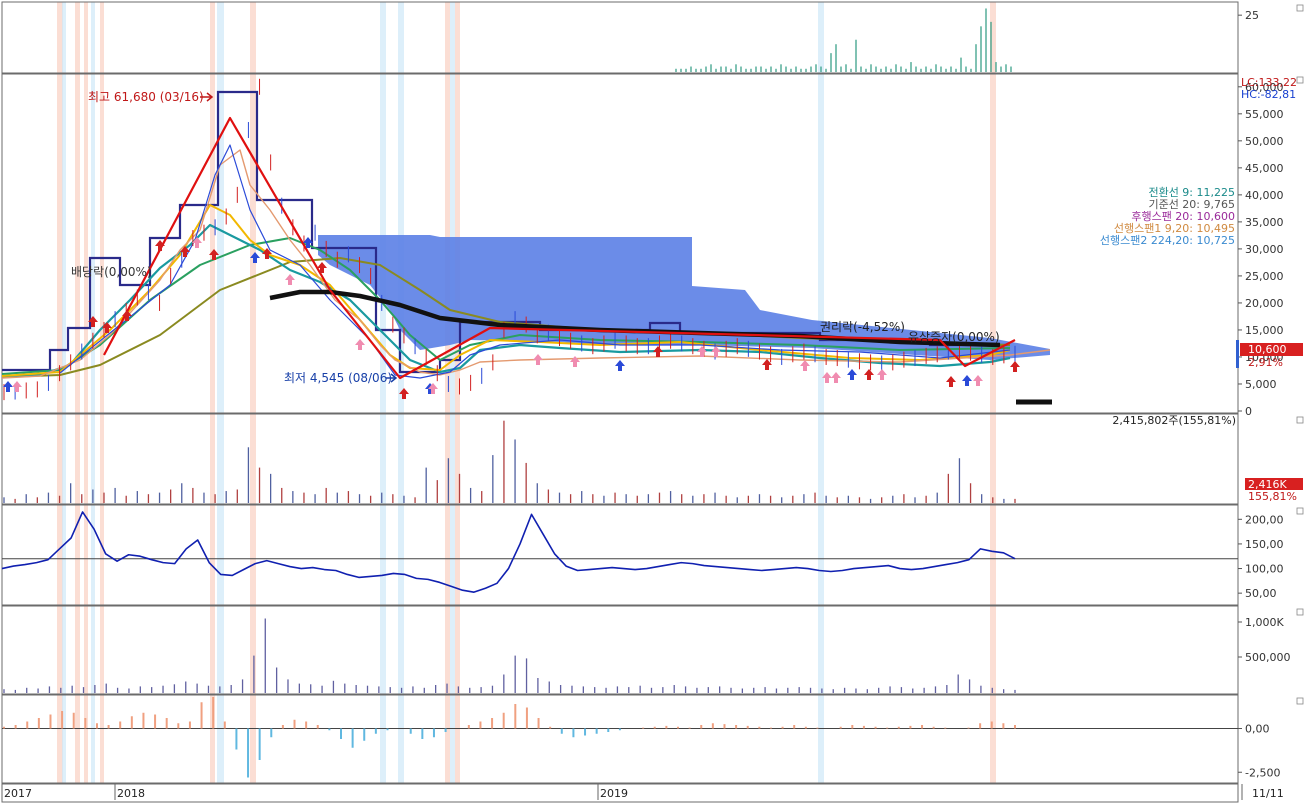 The height and width of the screenshot is (803, 1305). Describe the element at coordinates (614, 793) in the screenshot. I see `x-tick-label: 2019` at that location.